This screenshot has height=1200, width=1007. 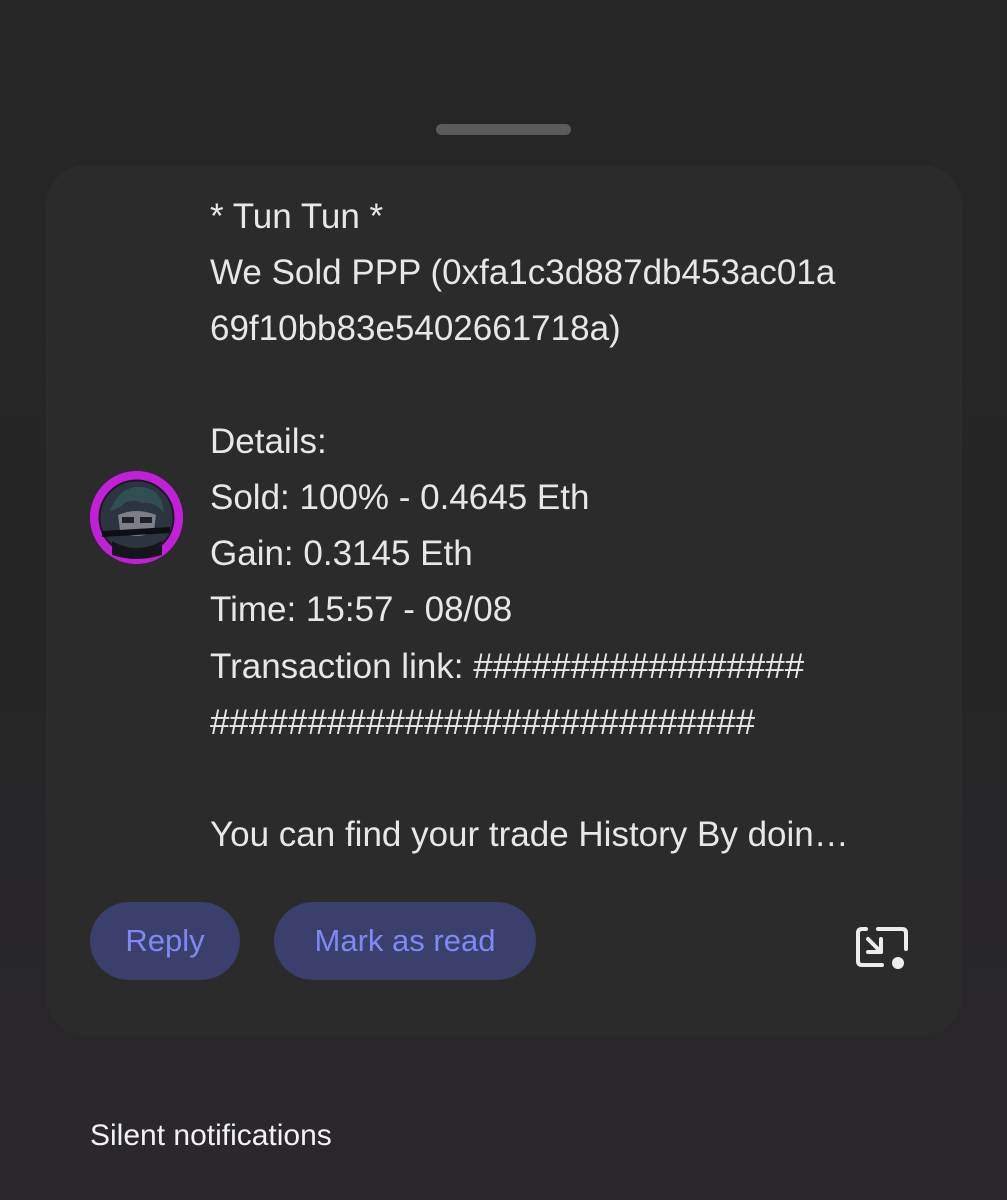 What do you see at coordinates (503, 129) in the screenshot?
I see `drag-handle` at bounding box center [503, 129].